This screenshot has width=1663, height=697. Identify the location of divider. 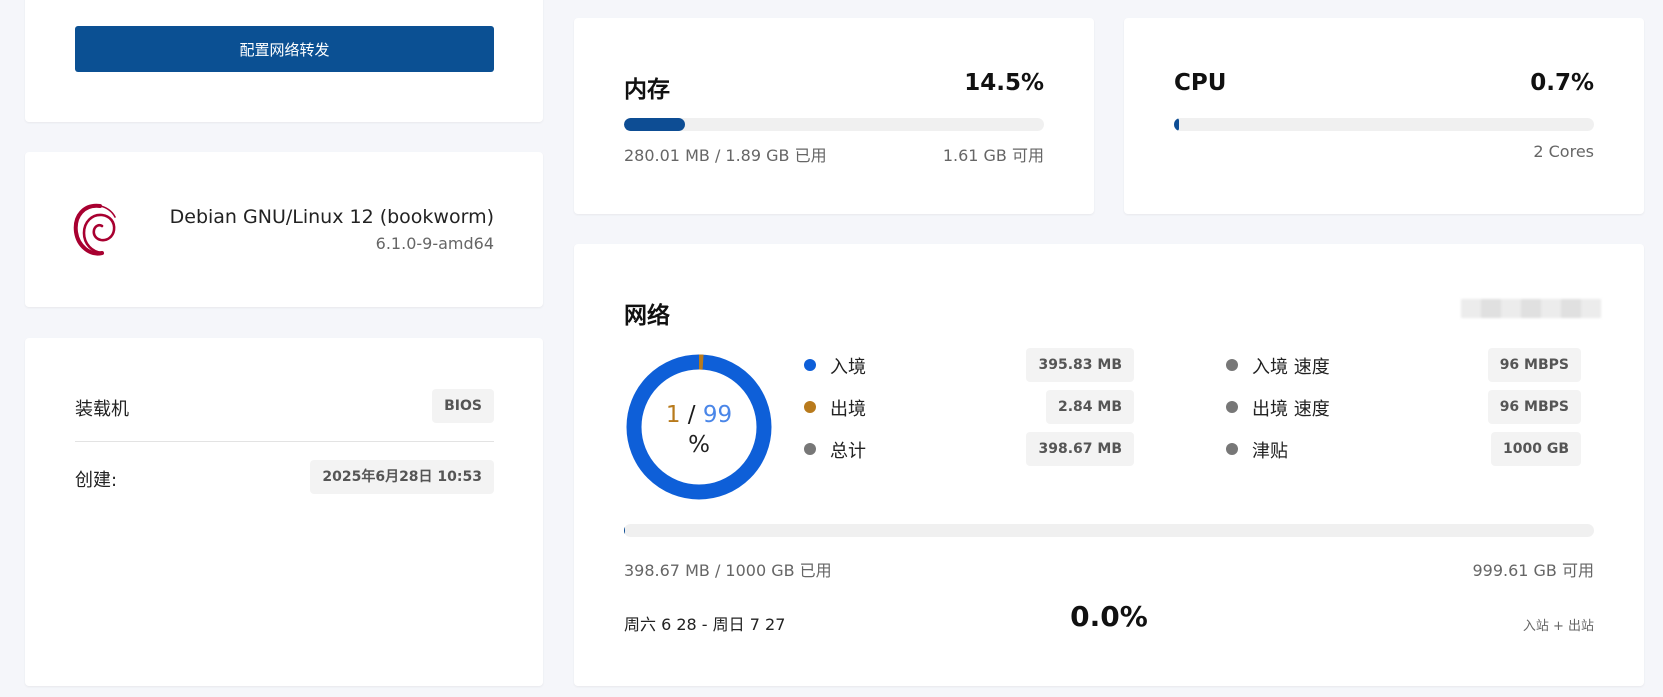
(284, 441).